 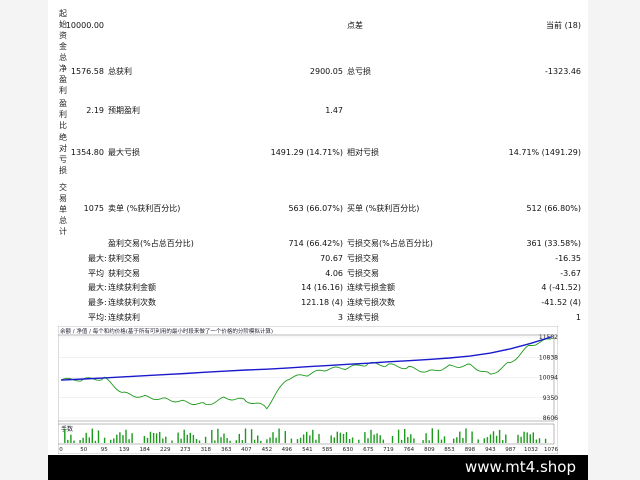 I want to click on row-value: 1354.80, so click(x=87, y=152).